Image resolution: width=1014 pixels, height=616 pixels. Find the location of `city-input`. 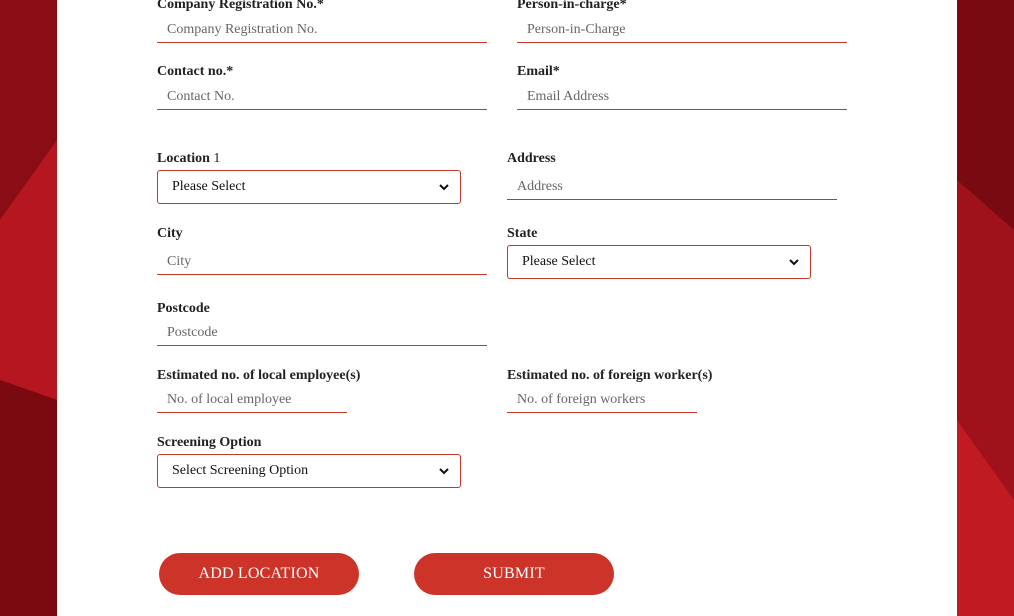

city-input is located at coordinates (322, 262).